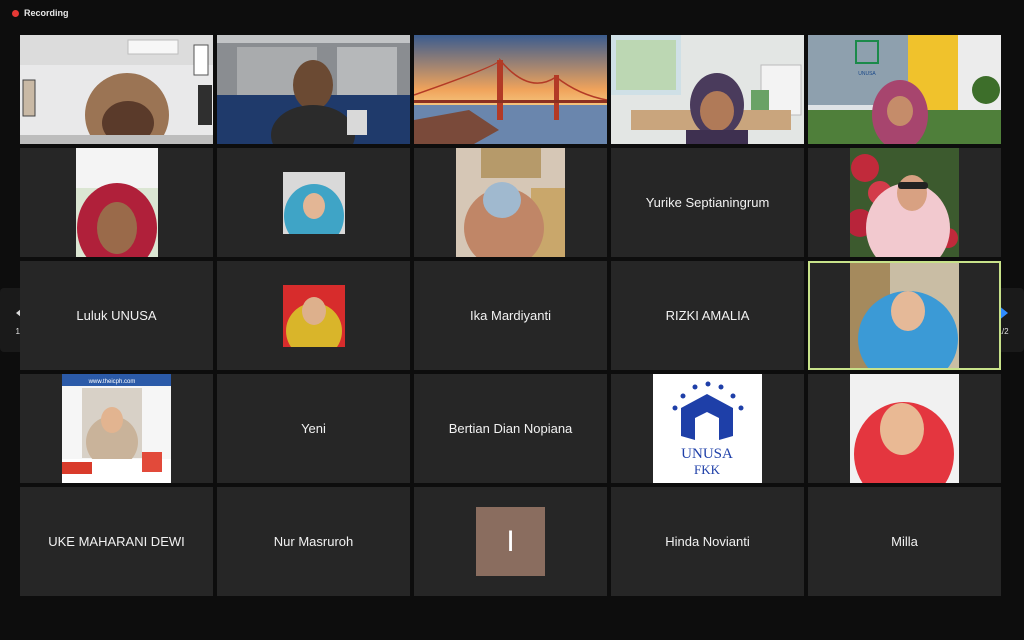 The height and width of the screenshot is (640, 1024). I want to click on video-tile: Hinda Novianti, so click(707, 541).